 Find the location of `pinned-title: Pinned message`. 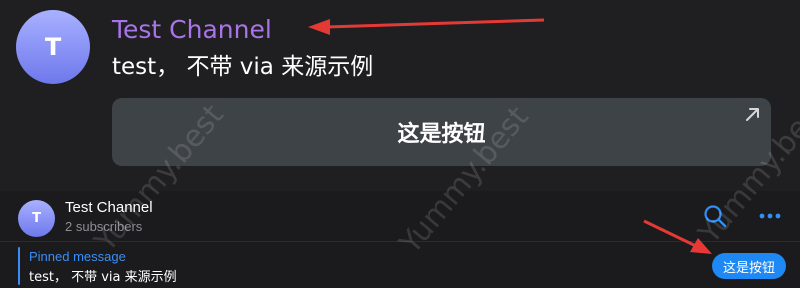

pinned-title: Pinned message is located at coordinates (77, 256).